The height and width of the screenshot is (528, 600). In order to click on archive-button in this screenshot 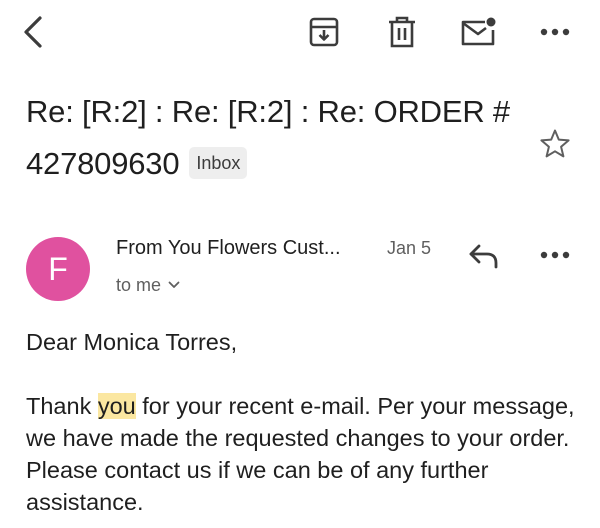, I will do `click(324, 32)`.